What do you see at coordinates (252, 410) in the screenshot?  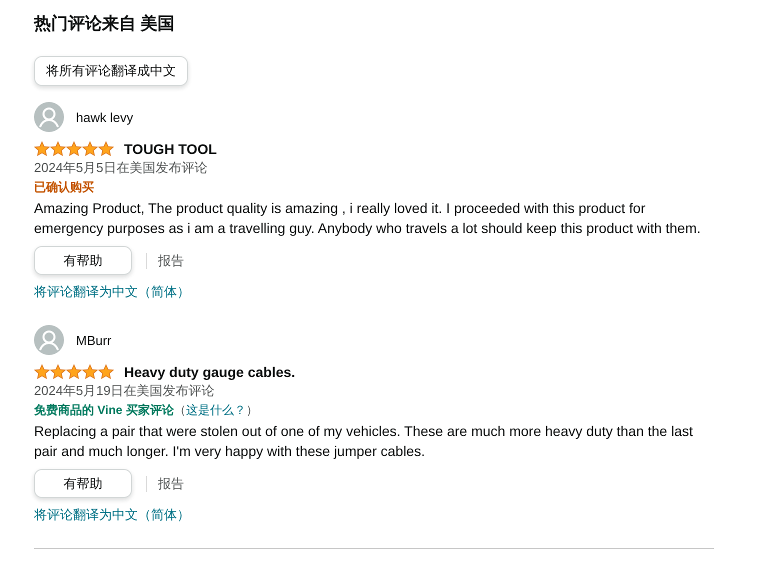 I see `parenthesis: ）` at bounding box center [252, 410].